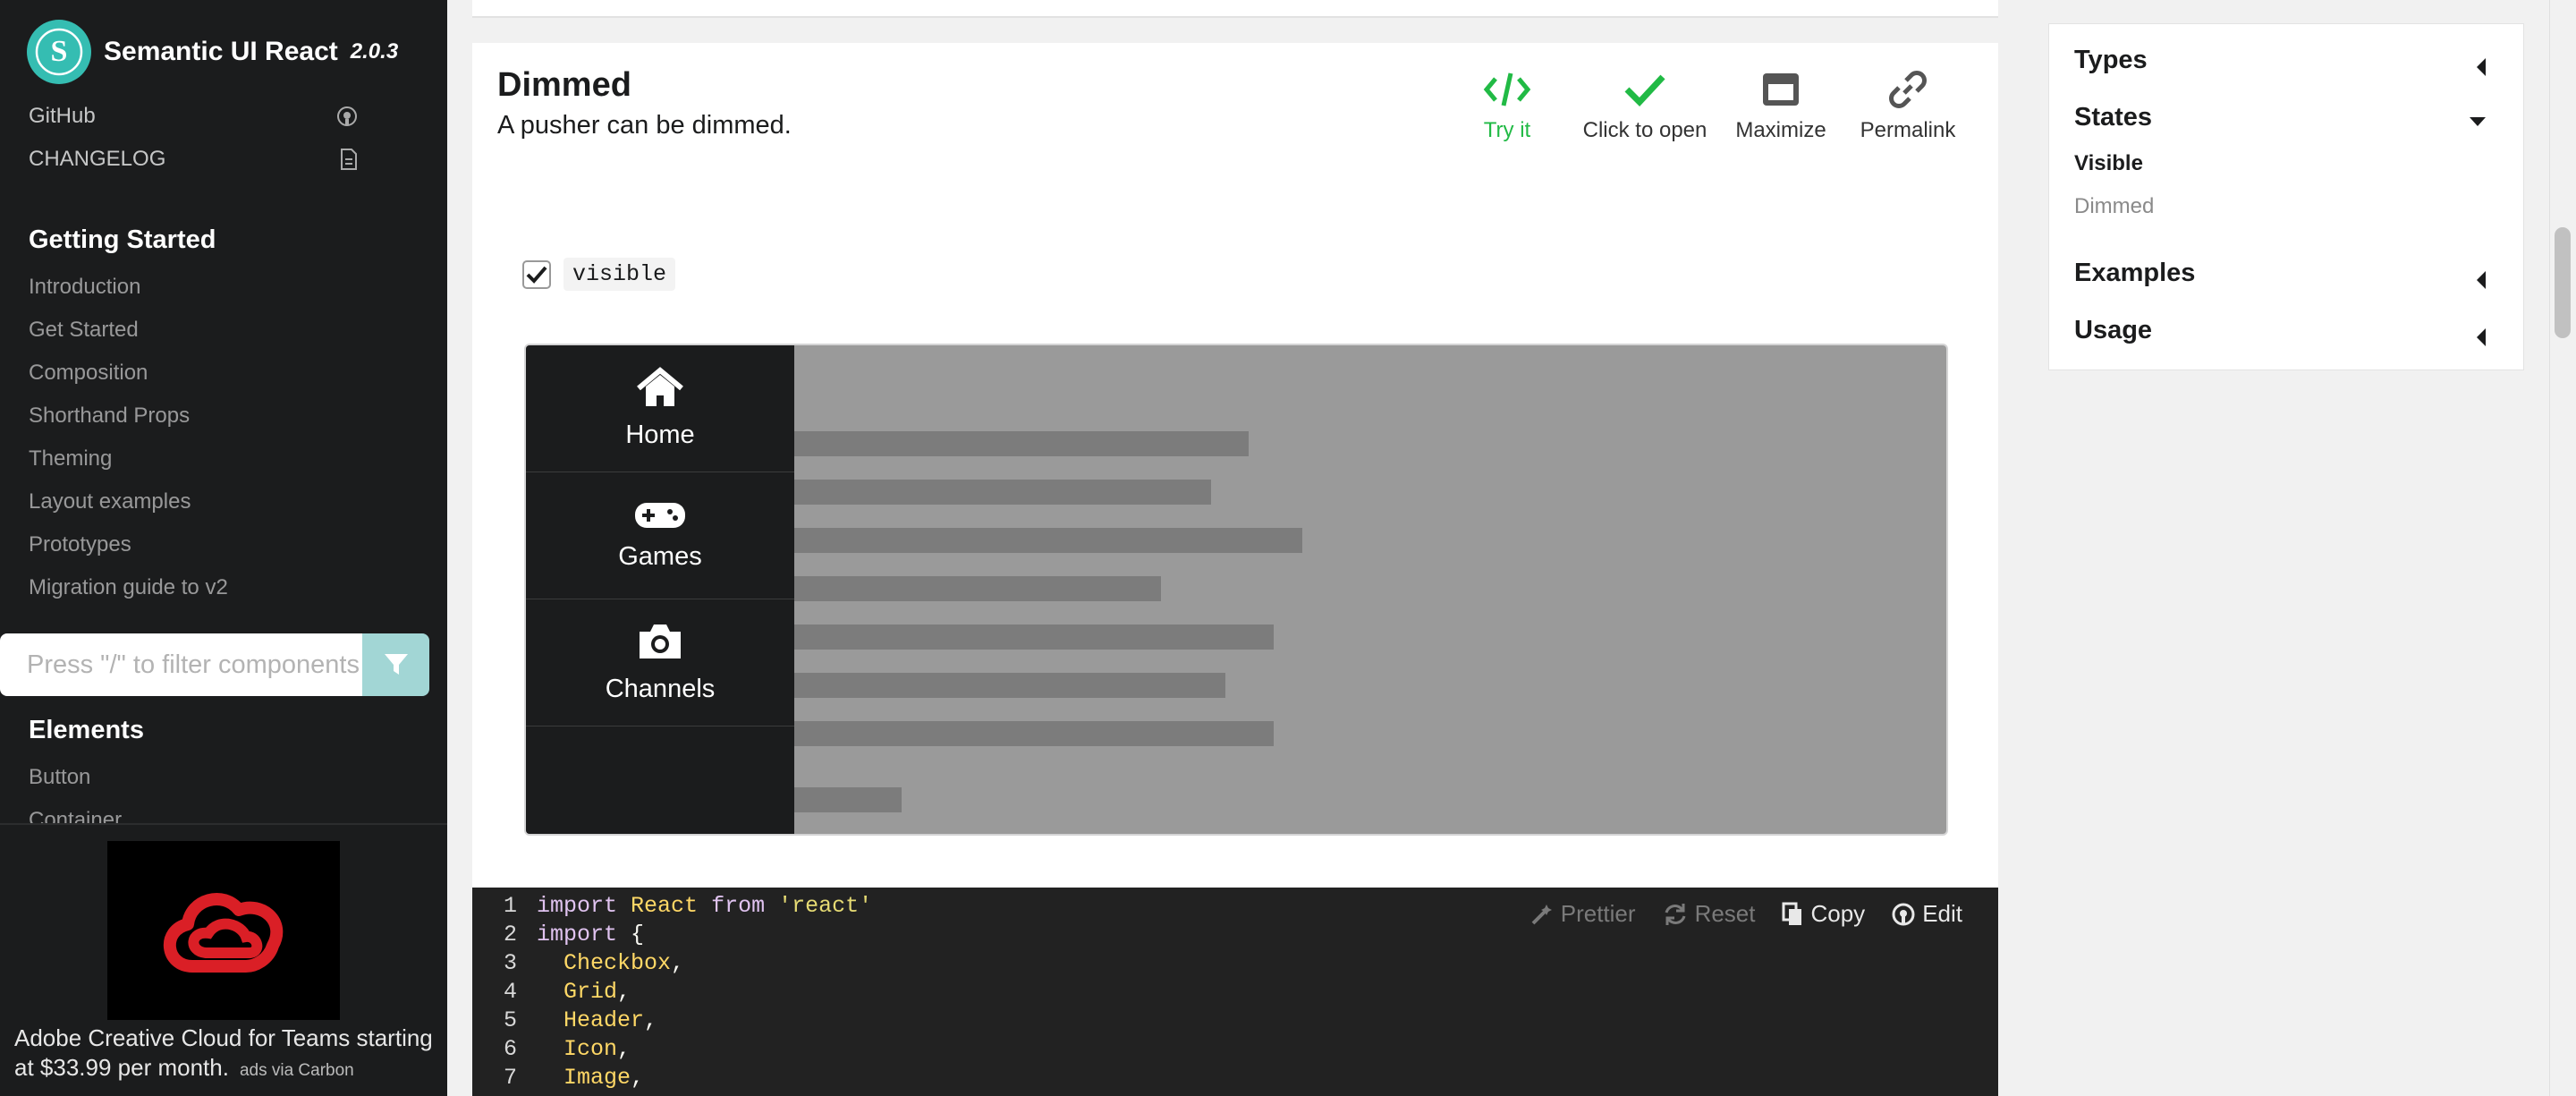  Describe the element at coordinates (59, 777) in the screenshot. I see `sidebar-item-button: Button` at that location.